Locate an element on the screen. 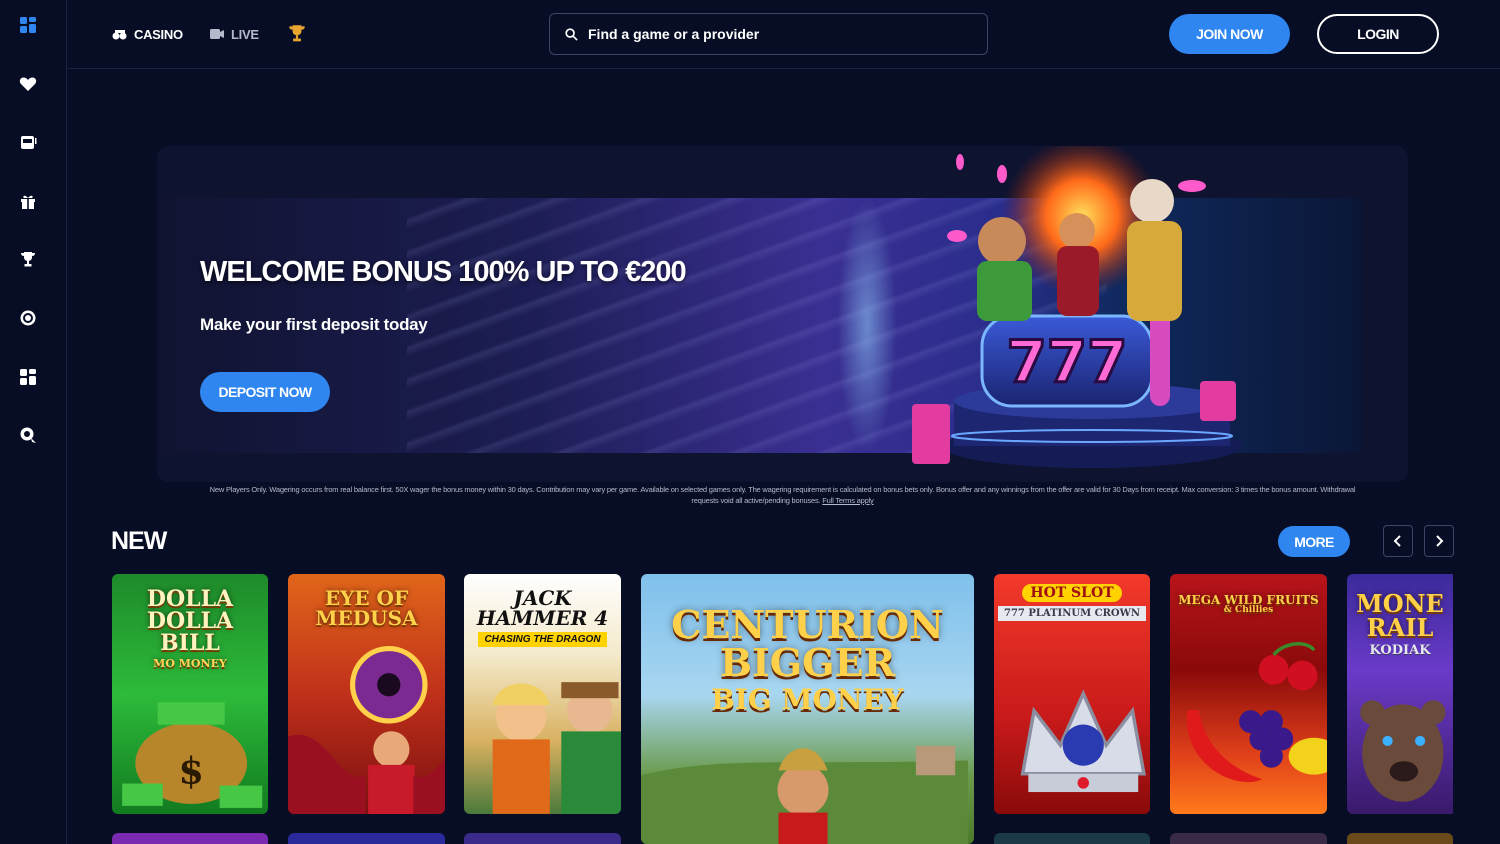 The image size is (1500, 844). banner-subtitle: Make your first deposit today is located at coordinates (314, 324).